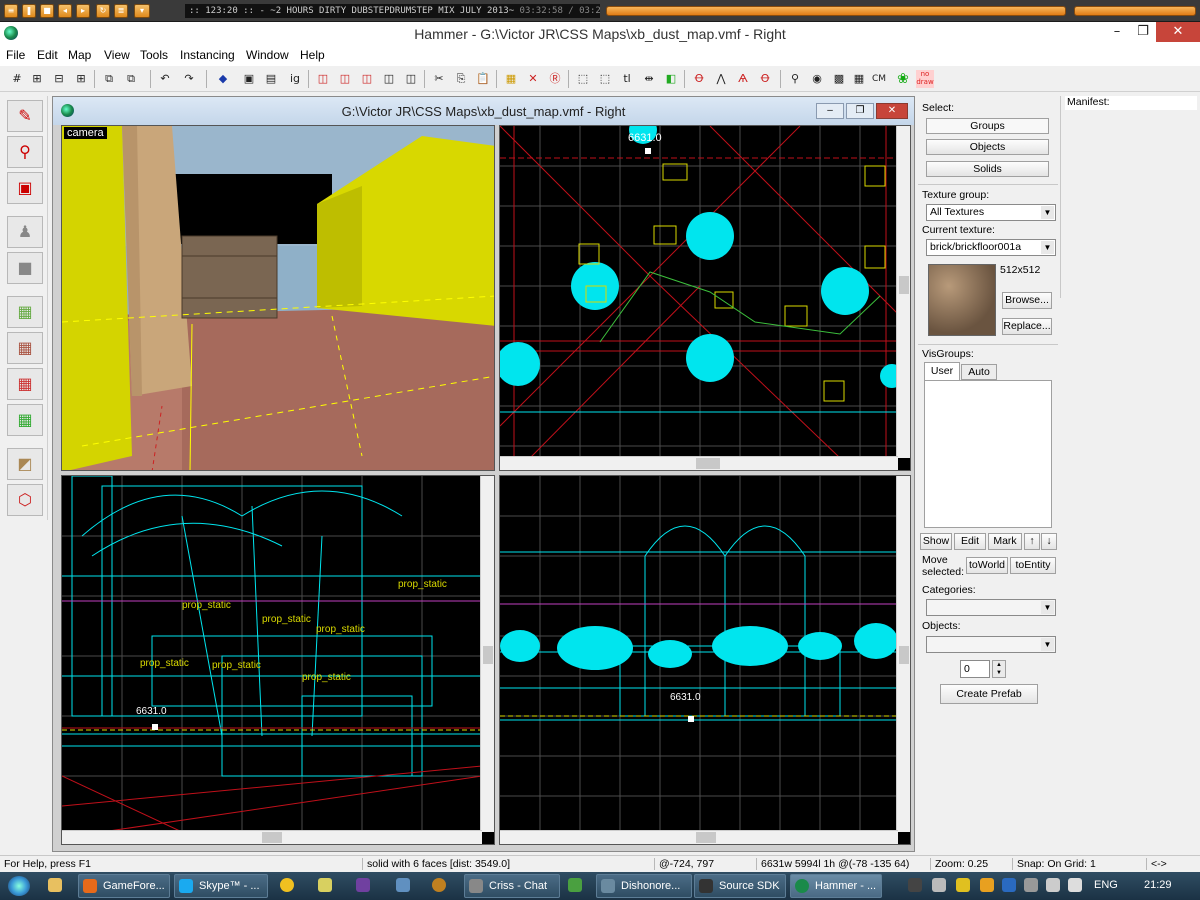 The height and width of the screenshot is (900, 1200). I want to click on top-viewport: 6631.0, so click(705, 298).